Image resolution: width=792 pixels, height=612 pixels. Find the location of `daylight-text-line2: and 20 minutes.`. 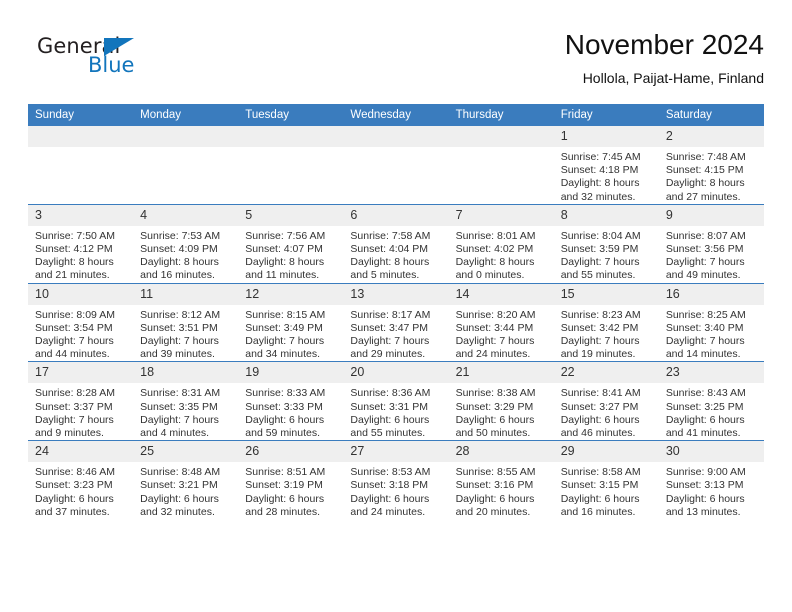

daylight-text-line2: and 20 minutes. is located at coordinates (493, 511).